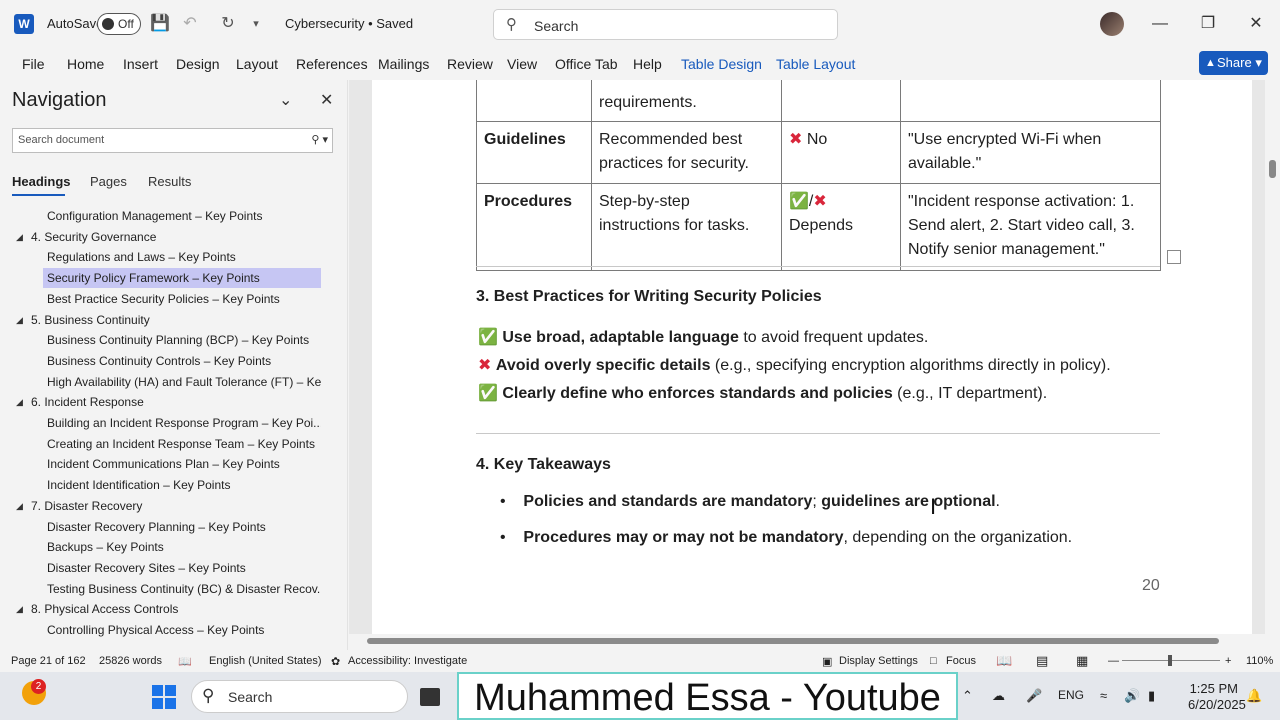 The image size is (1280, 720). I want to click on nav-heading-item: Security Policy Framework – Key Points, so click(182, 278).